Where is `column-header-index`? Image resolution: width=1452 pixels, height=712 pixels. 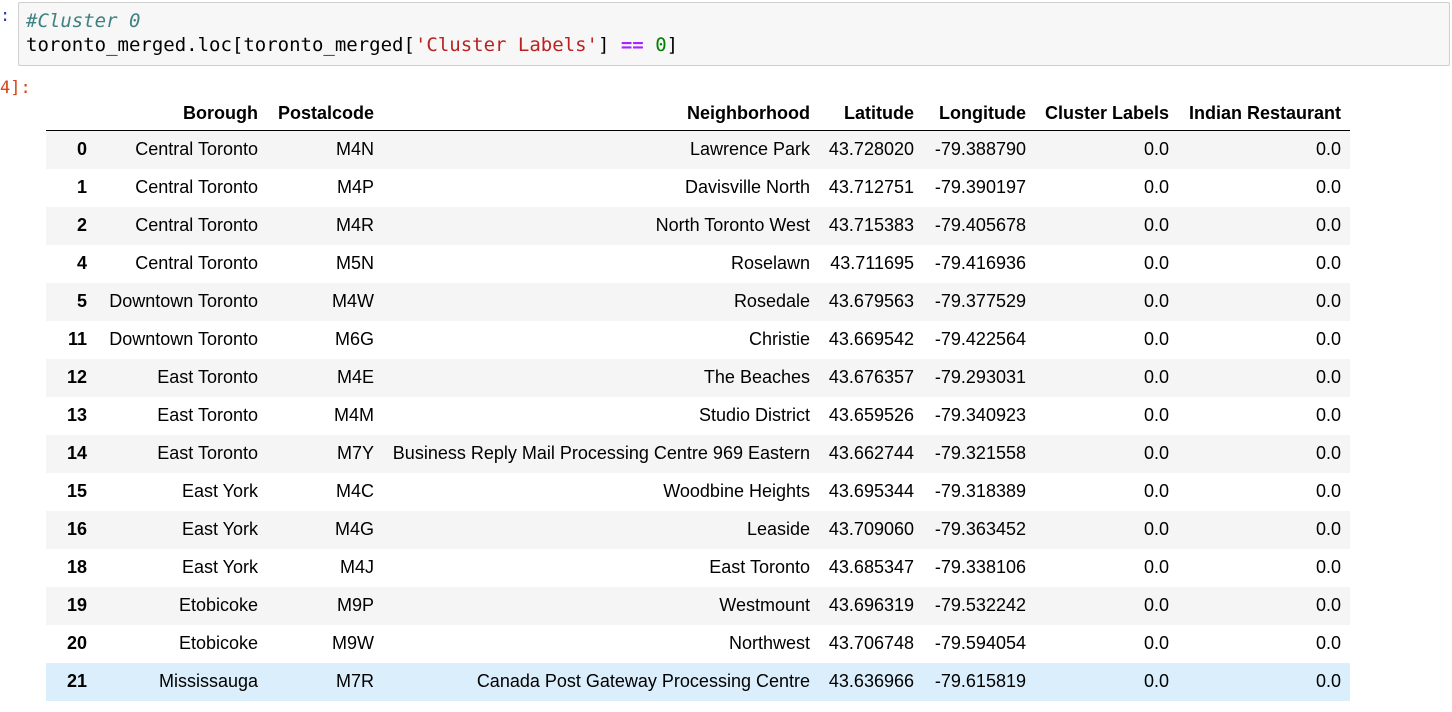 column-header-index is located at coordinates (71, 113).